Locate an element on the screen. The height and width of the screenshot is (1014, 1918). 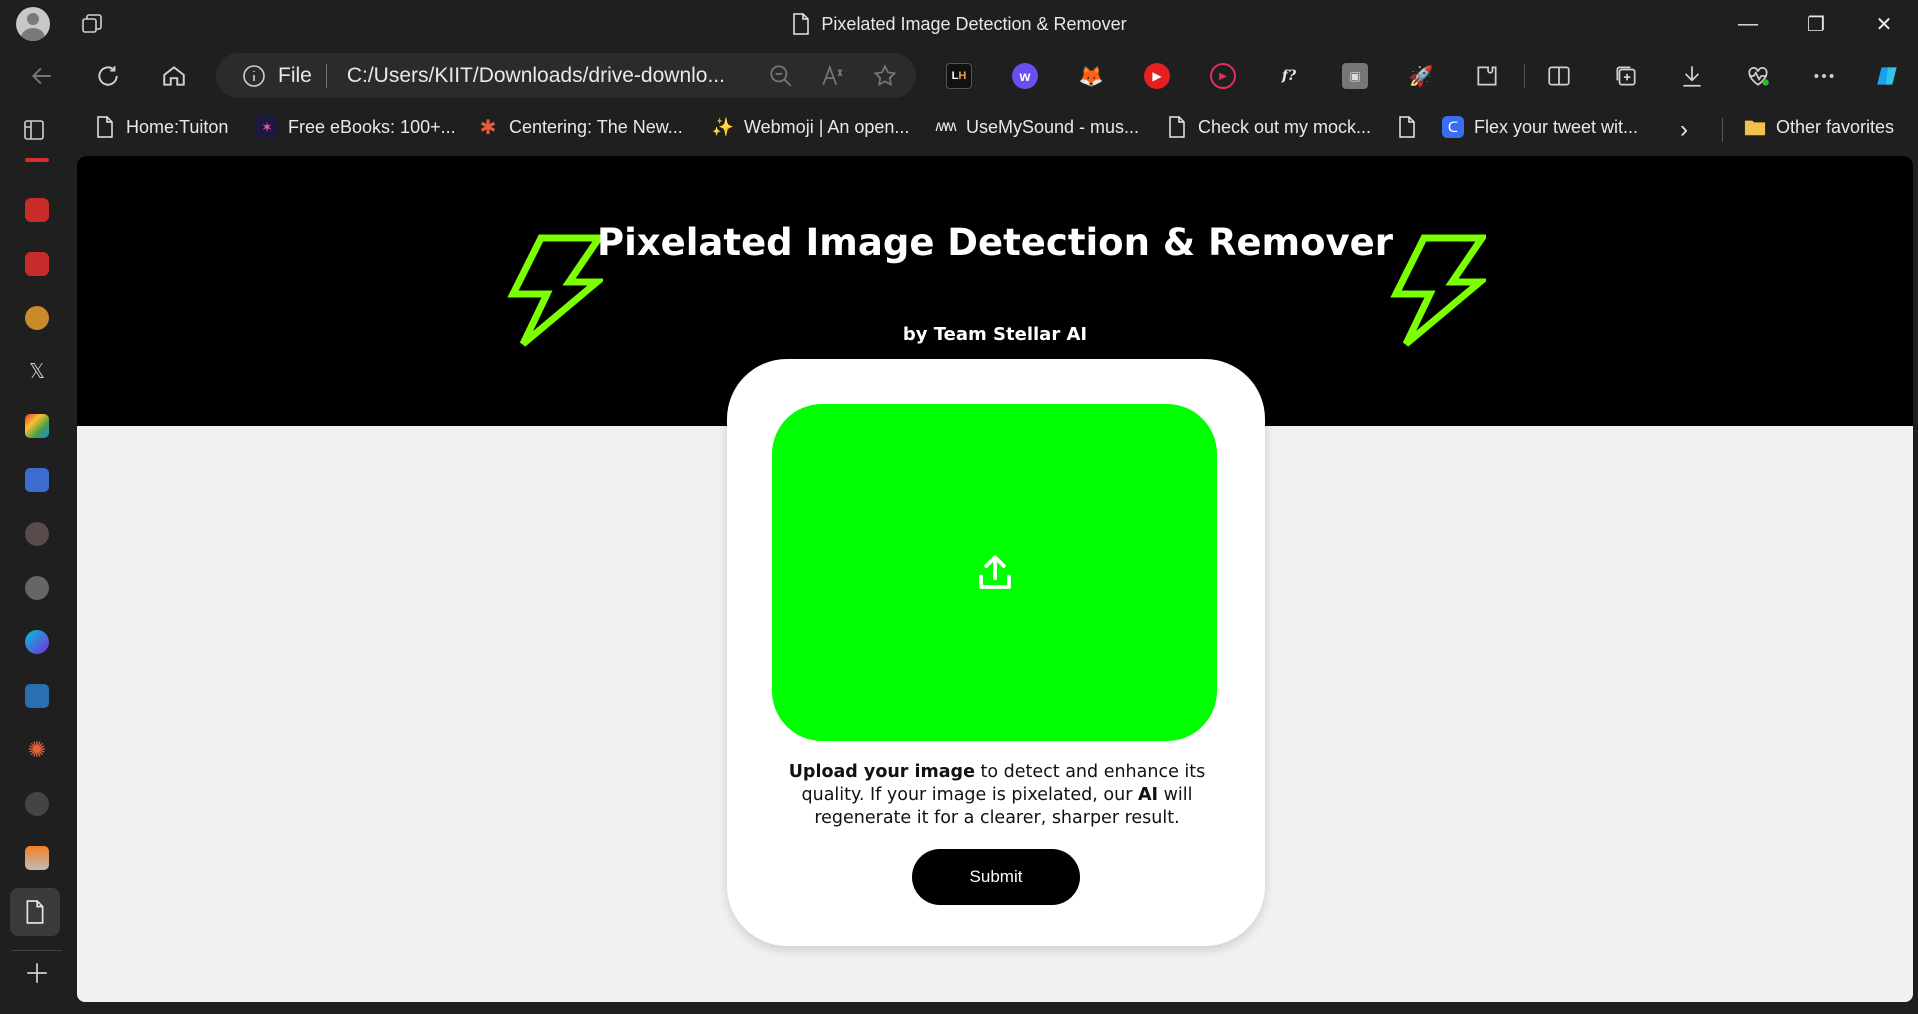
sparkle-icon: ✨ is located at coordinates (723, 126).